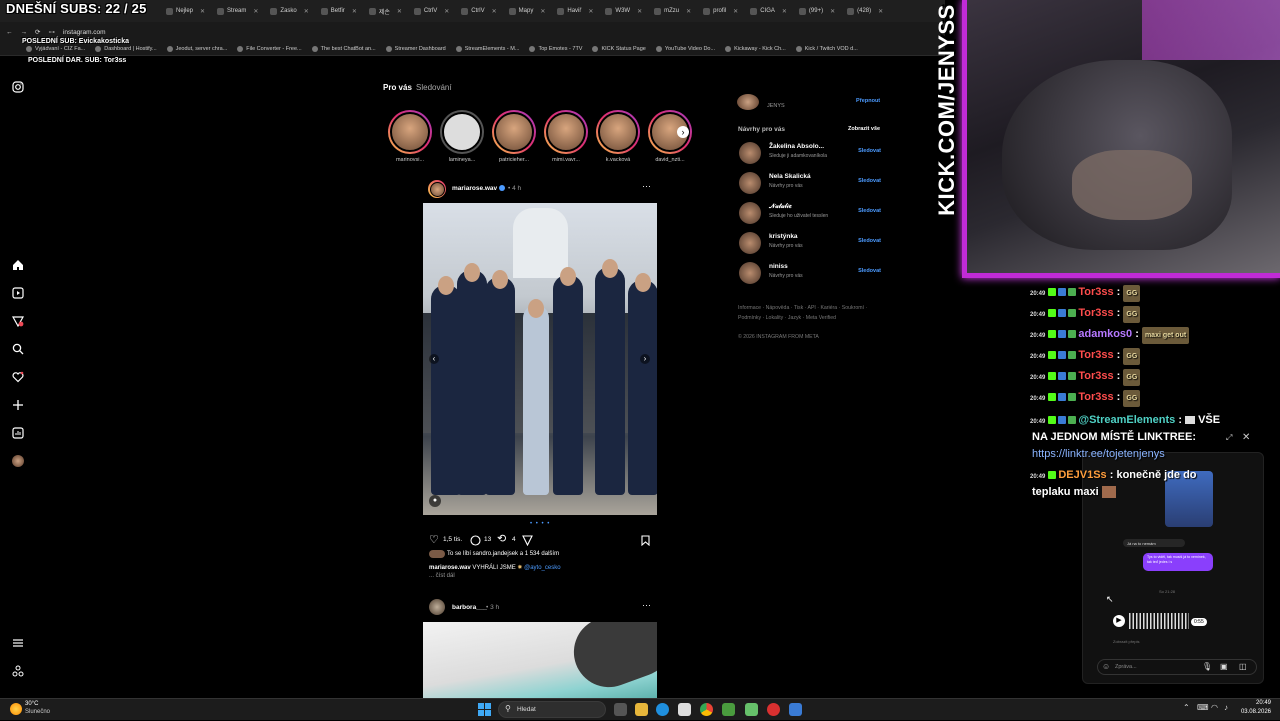 The height and width of the screenshot is (721, 1280). What do you see at coordinates (865, 11) in the screenshot?
I see `browser-tab: (428) ✕` at bounding box center [865, 11].